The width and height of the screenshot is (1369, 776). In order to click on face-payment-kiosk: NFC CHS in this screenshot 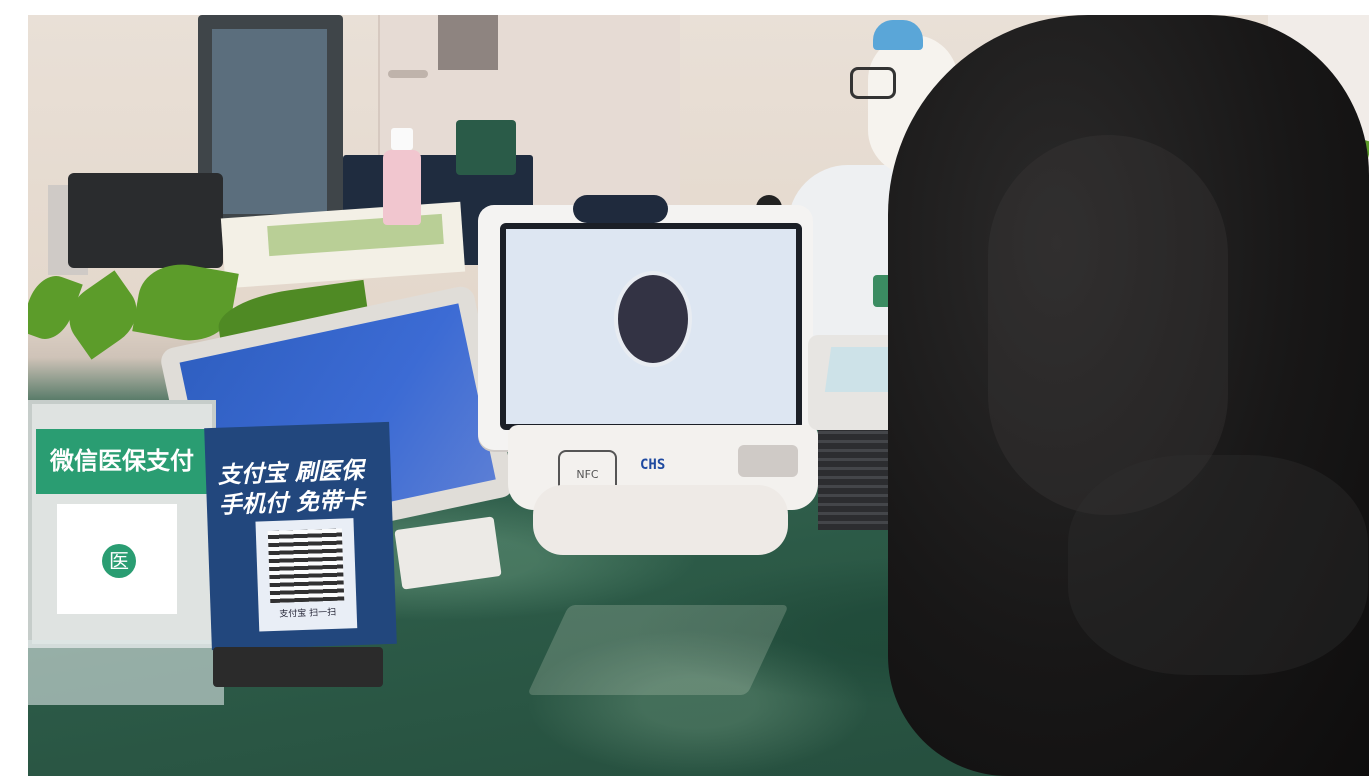, I will do `click(648, 375)`.